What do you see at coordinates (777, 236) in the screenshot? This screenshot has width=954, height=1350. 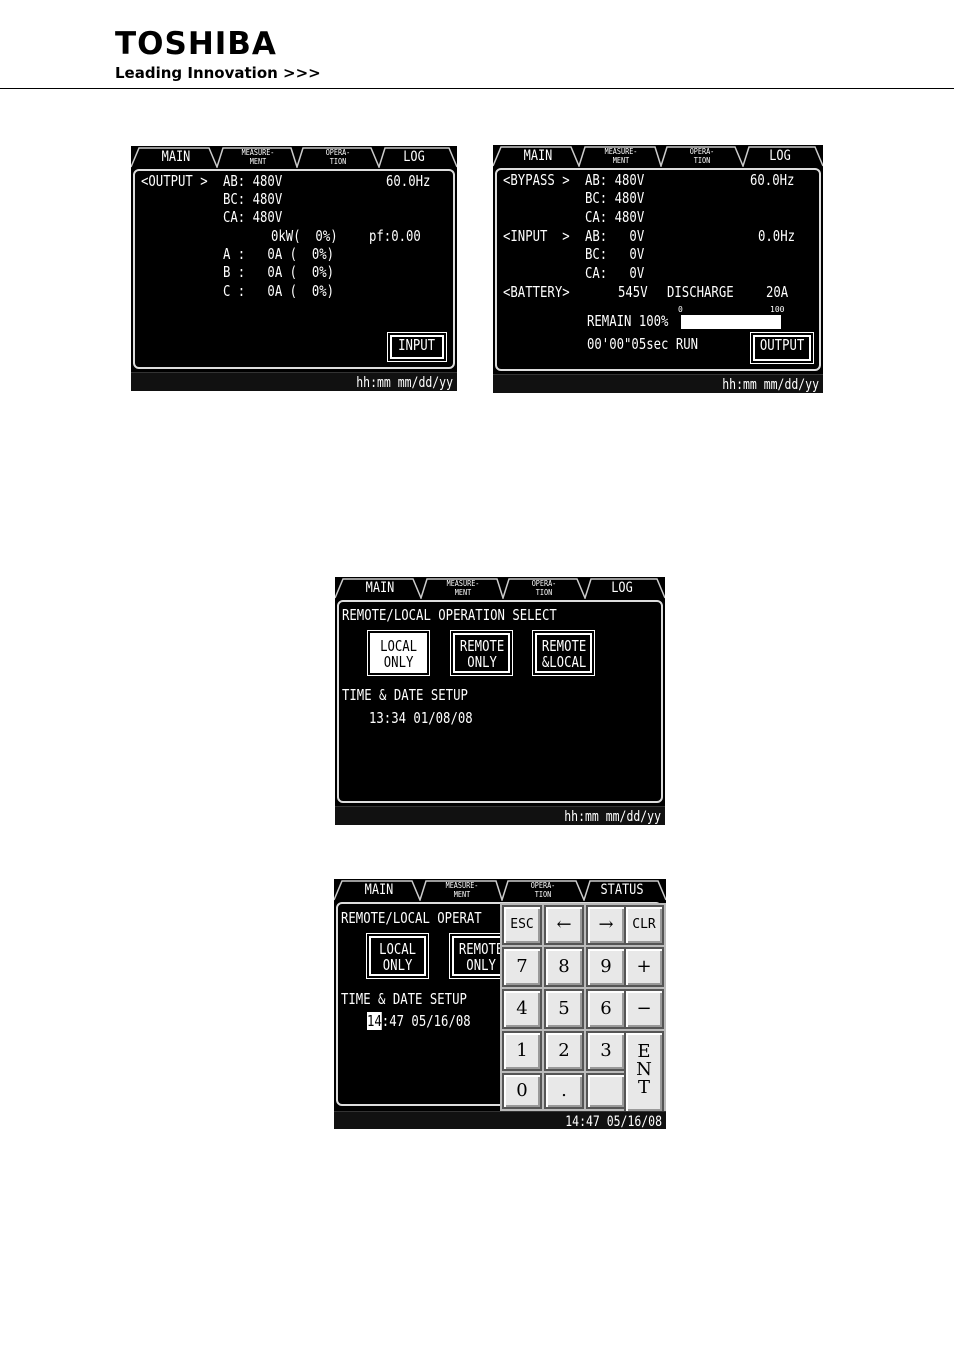 I see `input-freq: 0.0Hz` at bounding box center [777, 236].